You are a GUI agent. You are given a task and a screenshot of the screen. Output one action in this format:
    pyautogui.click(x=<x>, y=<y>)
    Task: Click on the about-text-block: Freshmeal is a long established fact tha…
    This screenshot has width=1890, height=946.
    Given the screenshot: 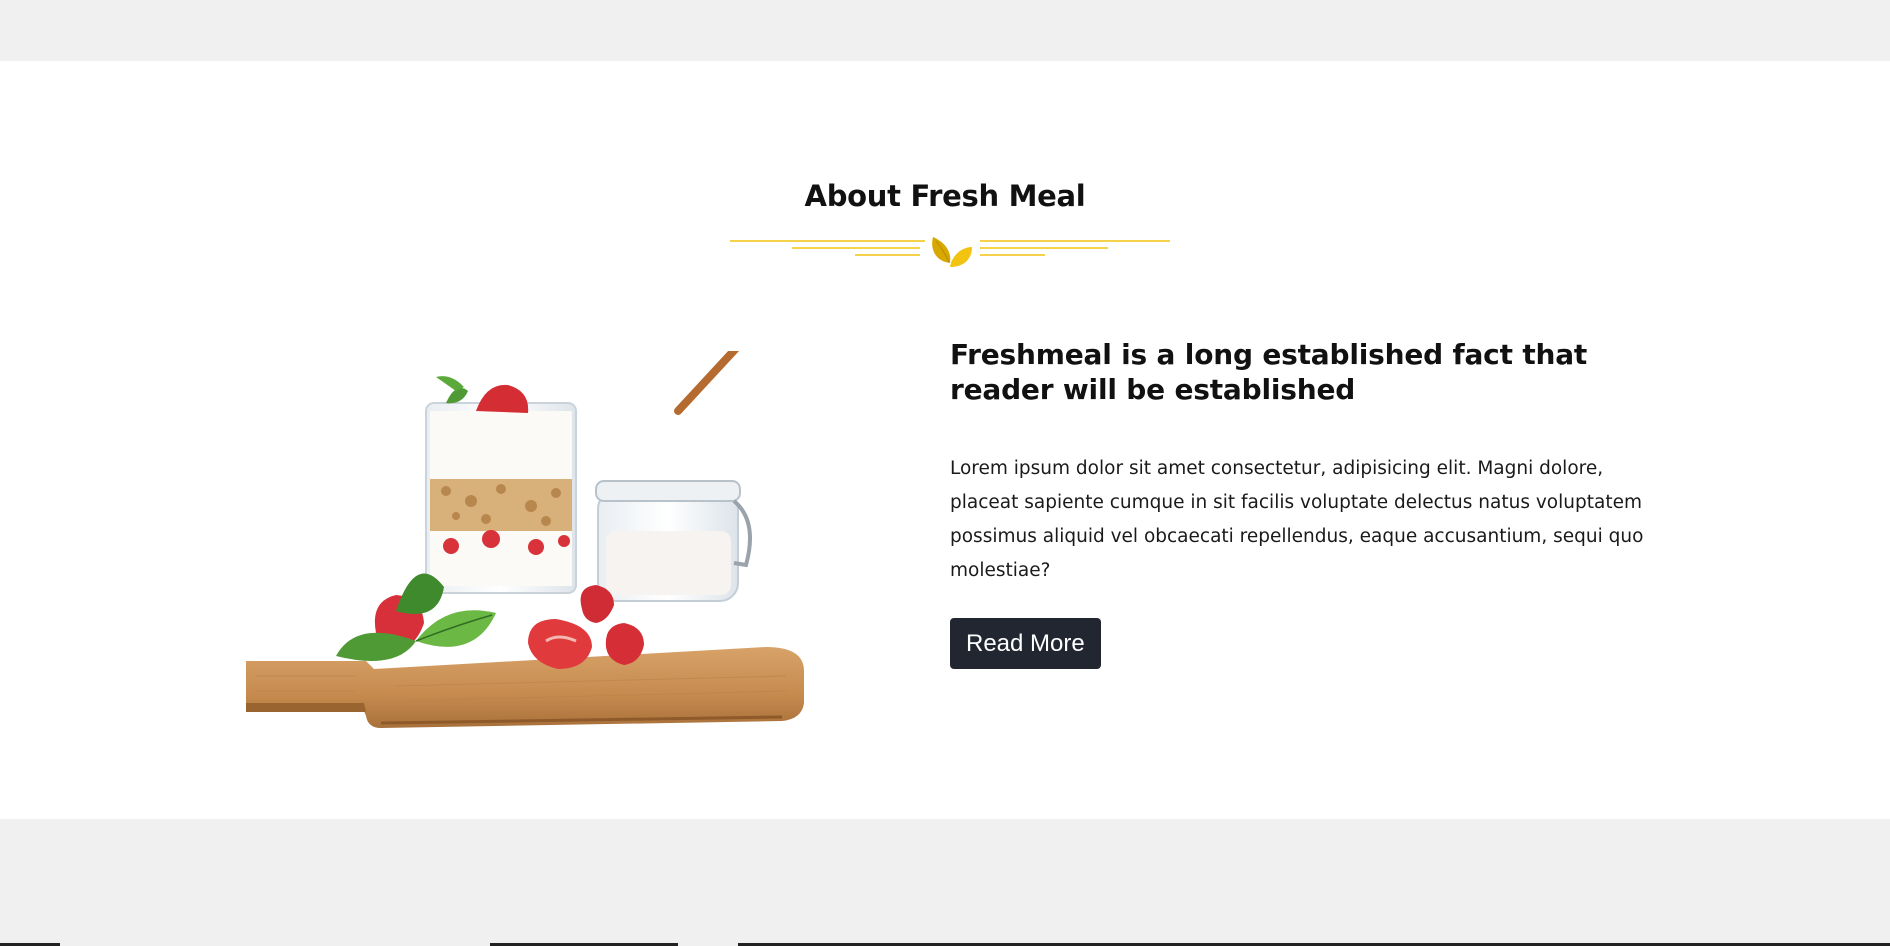 What is the action you would take?
    pyautogui.click(x=1310, y=503)
    